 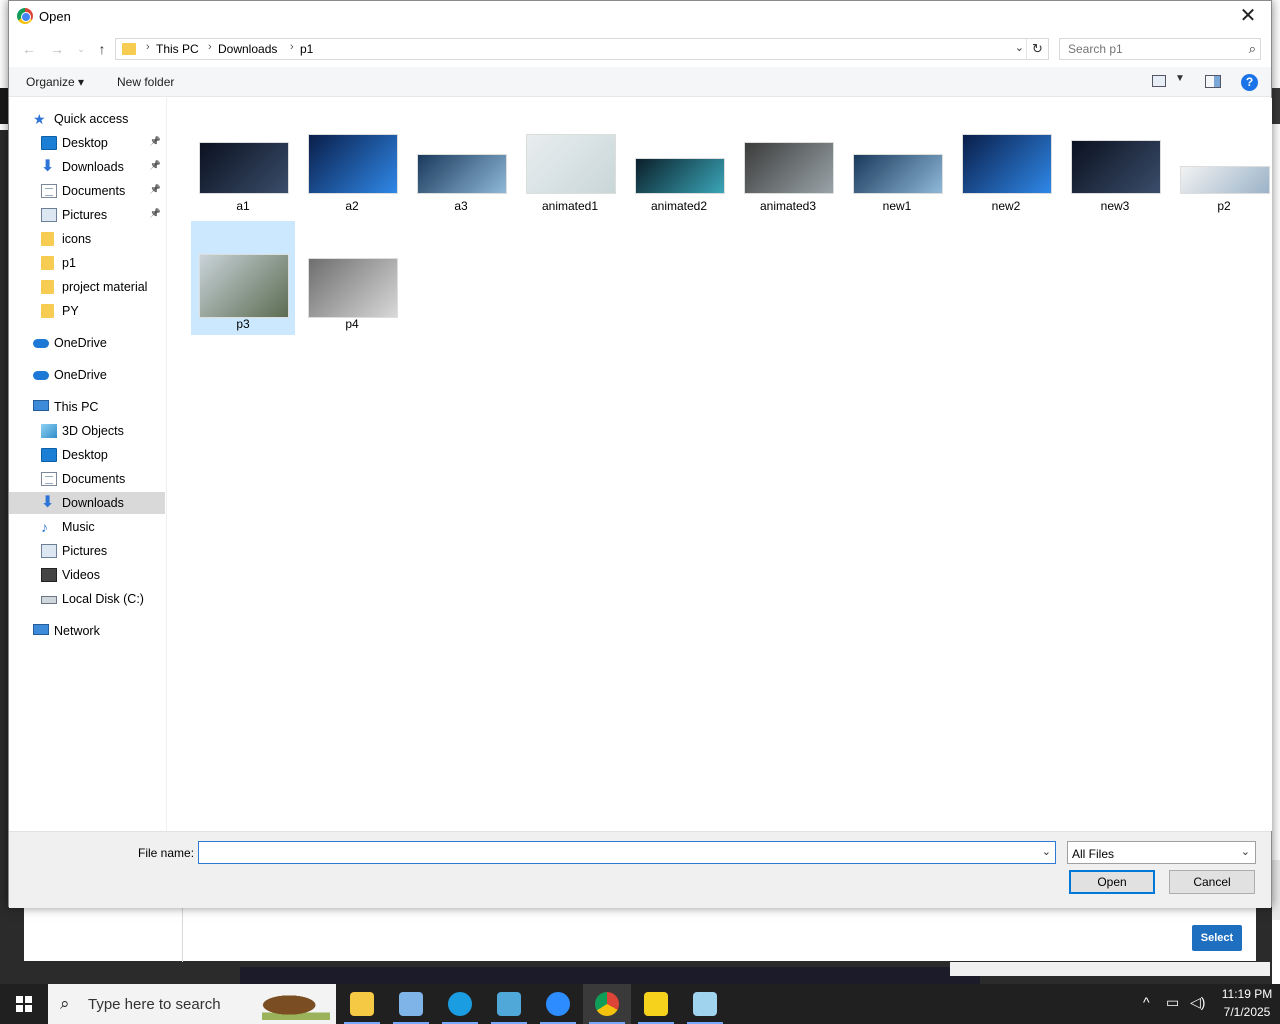 I want to click on change-view-icon, so click(x=1159, y=81).